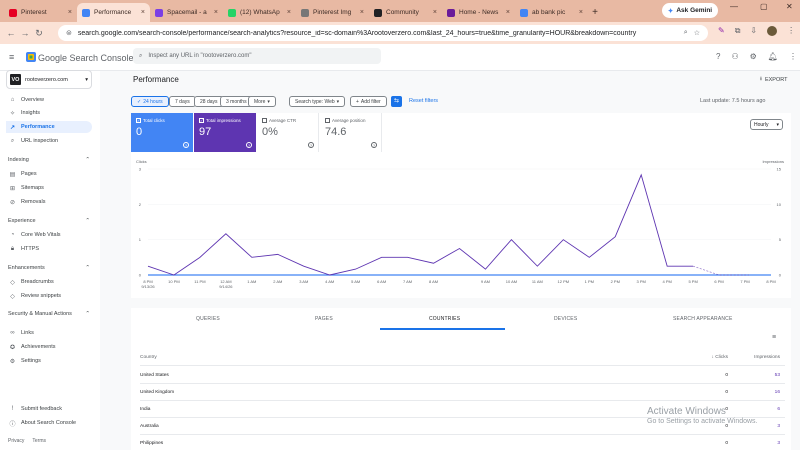 This screenshot has width=800, height=450. What do you see at coordinates (49, 160) in the screenshot?
I see `section-indexing: Indexing ⌃` at bounding box center [49, 160].